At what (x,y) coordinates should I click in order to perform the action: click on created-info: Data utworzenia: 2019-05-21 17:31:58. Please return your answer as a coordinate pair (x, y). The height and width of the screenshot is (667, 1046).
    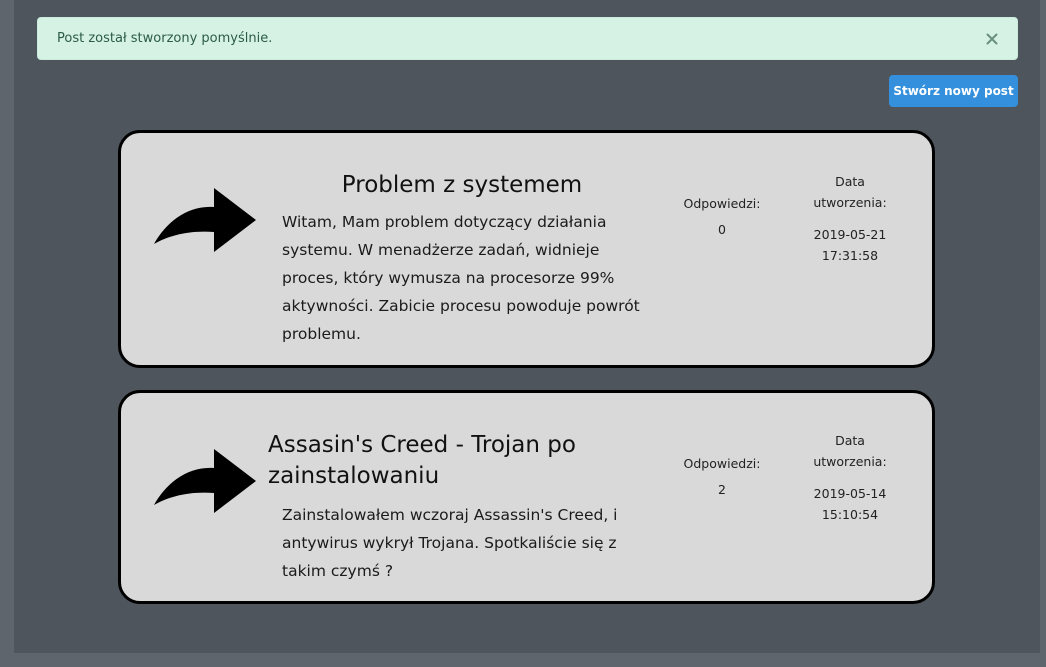
    Looking at the image, I should click on (850, 218).